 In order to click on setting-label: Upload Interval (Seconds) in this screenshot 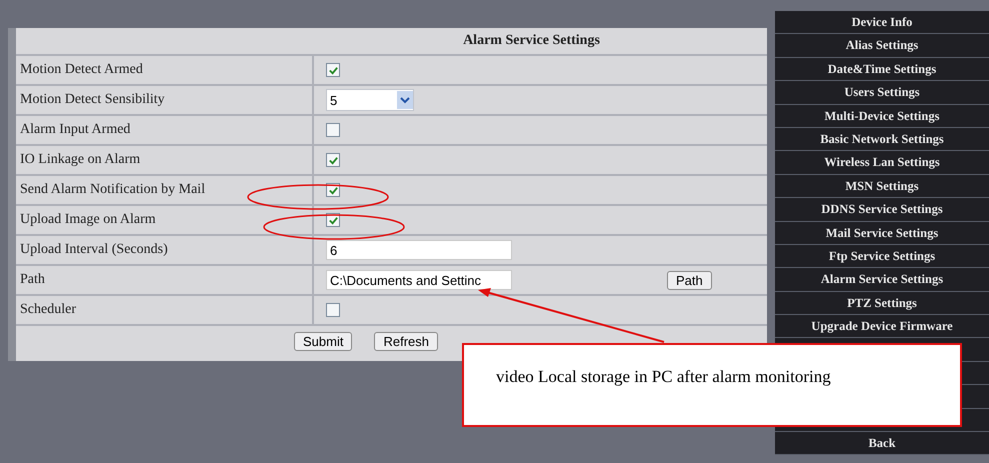, I will do `click(94, 250)`.